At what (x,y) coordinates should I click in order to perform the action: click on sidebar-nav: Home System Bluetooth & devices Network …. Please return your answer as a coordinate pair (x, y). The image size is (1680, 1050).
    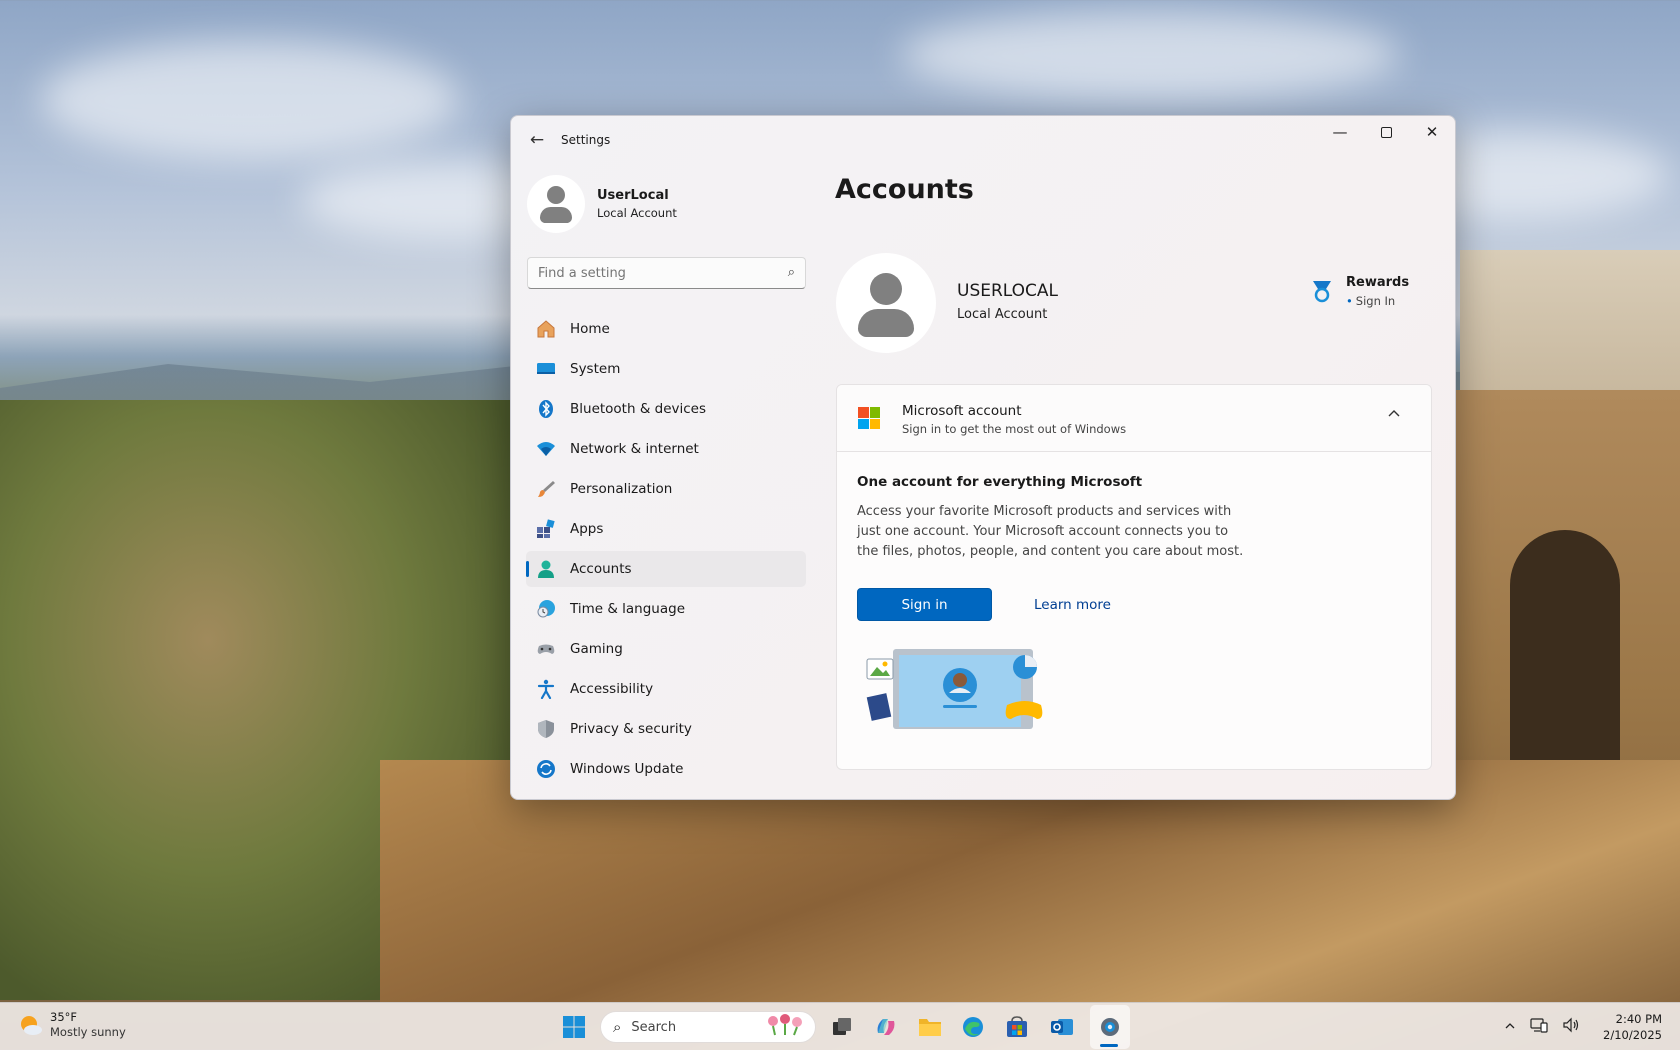
    Looking at the image, I should click on (666, 551).